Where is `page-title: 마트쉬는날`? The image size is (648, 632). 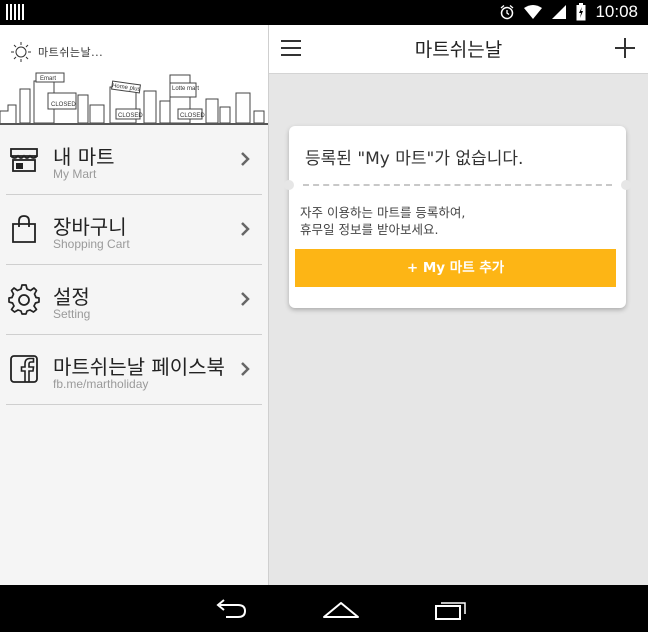 page-title: 마트쉬는날 is located at coordinates (458, 50).